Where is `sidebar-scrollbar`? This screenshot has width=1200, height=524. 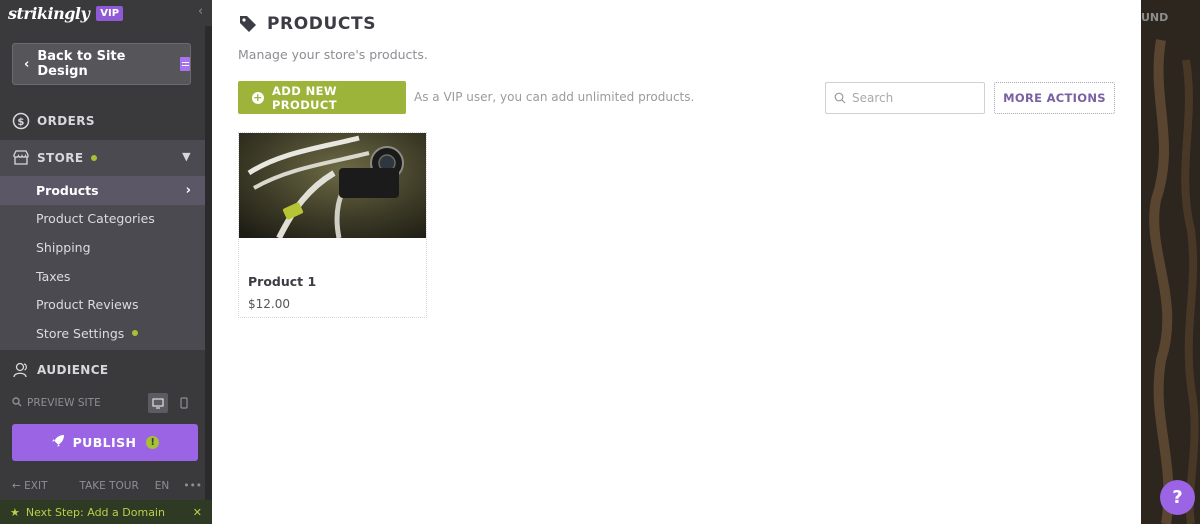
sidebar-scrollbar is located at coordinates (208, 263).